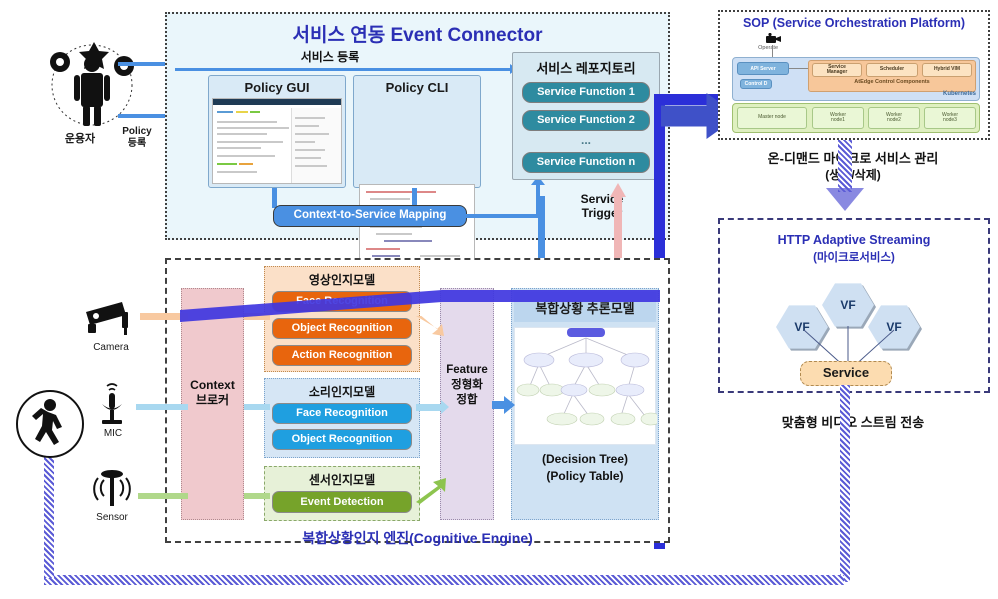 The height and width of the screenshot is (599, 998). What do you see at coordinates (112, 406) in the screenshot?
I see `mic-icon` at bounding box center [112, 406].